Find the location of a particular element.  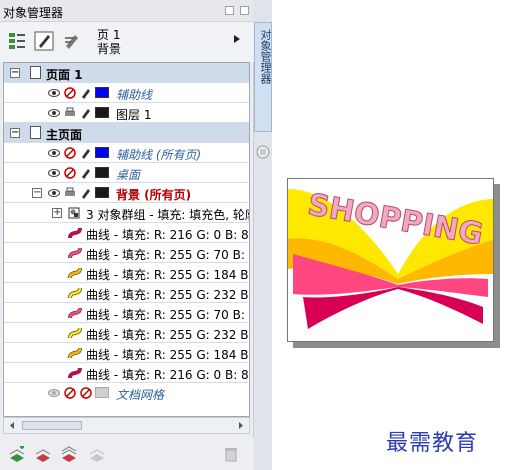

new-layer-disabled-icon is located at coordinates (97, 454).